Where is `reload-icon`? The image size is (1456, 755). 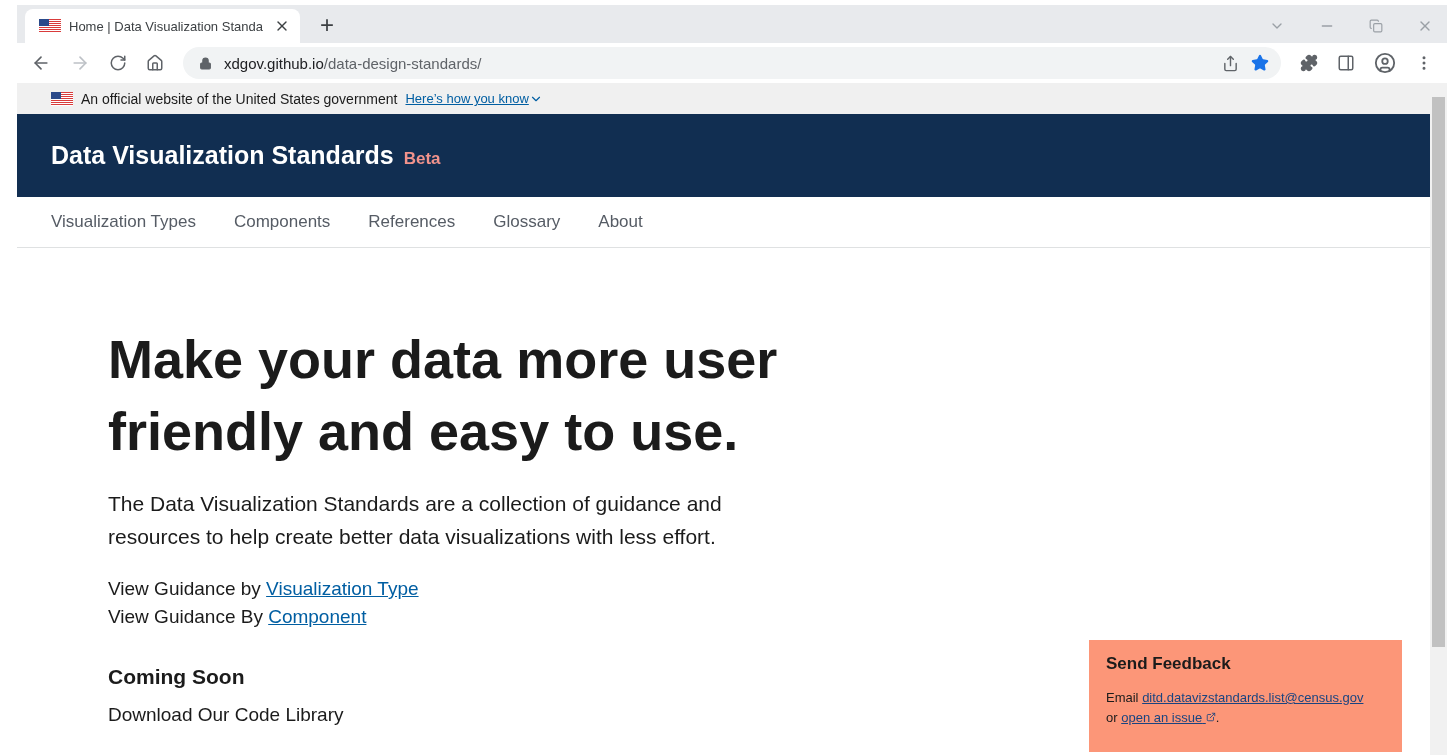 reload-icon is located at coordinates (118, 63).